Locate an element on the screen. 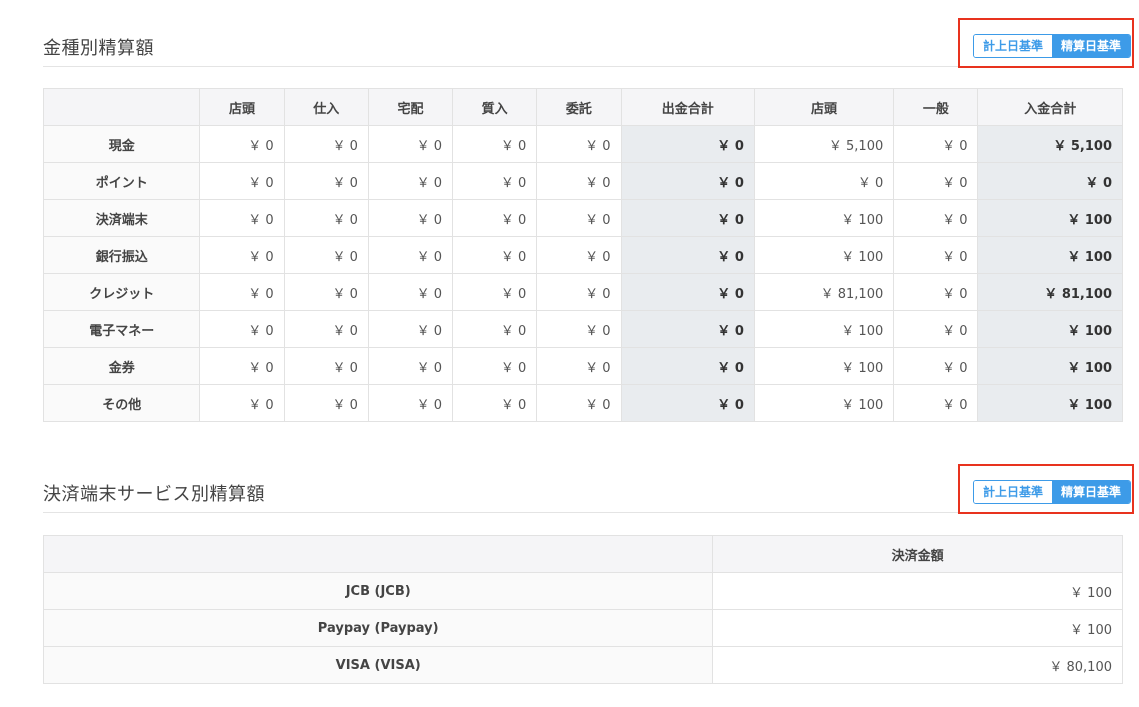 This screenshot has width=1139, height=707. date-basis-toggle: 計上日基準 精算日基準 is located at coordinates (1052, 46).